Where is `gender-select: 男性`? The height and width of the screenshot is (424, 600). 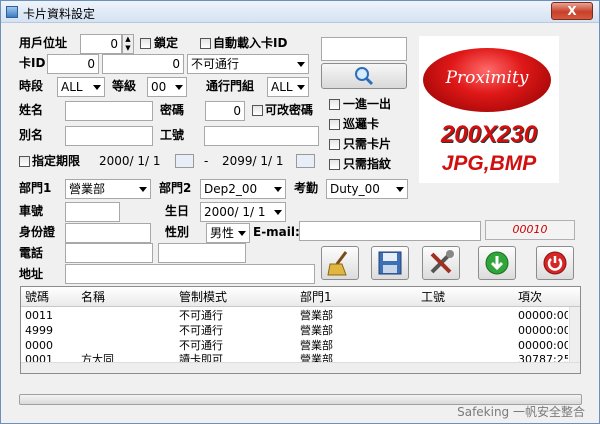 gender-select: 男性 is located at coordinates (228, 233).